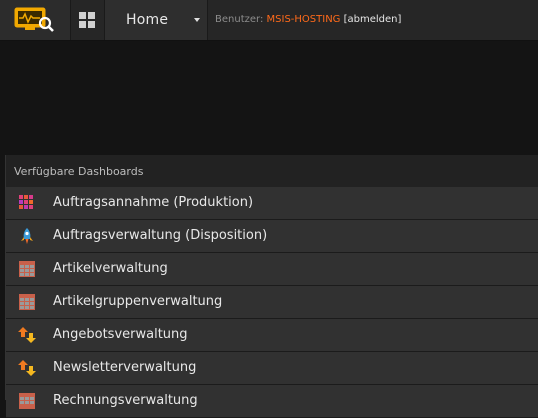 The image size is (538, 418). Describe the element at coordinates (272, 171) in the screenshot. I see `panel-header: Verfügbare Dashboards` at that location.